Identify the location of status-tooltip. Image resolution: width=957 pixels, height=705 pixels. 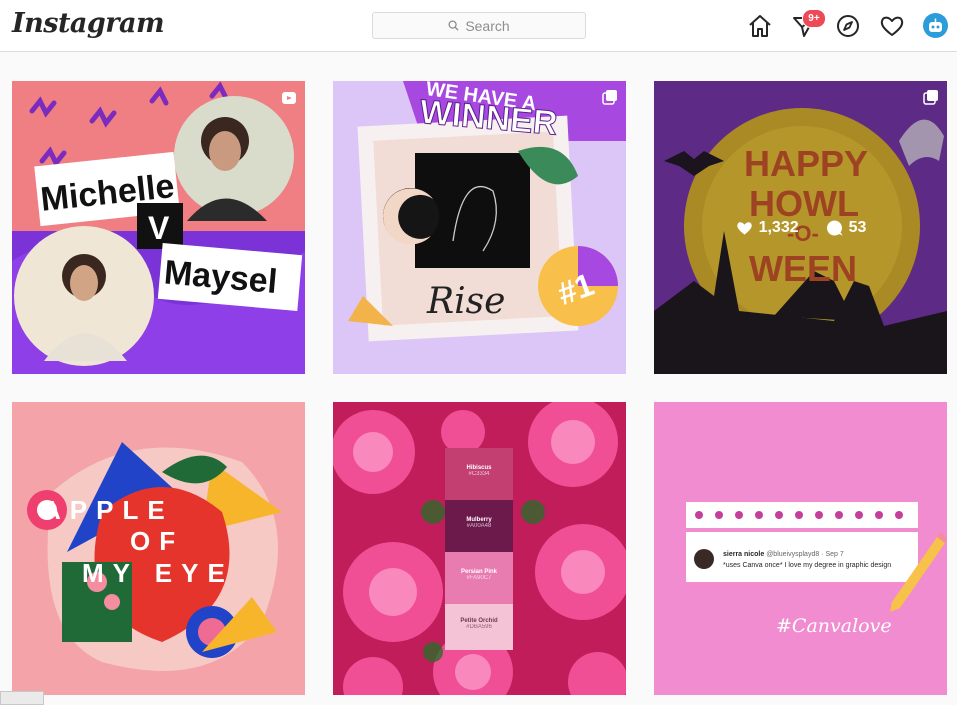
(22, 698).